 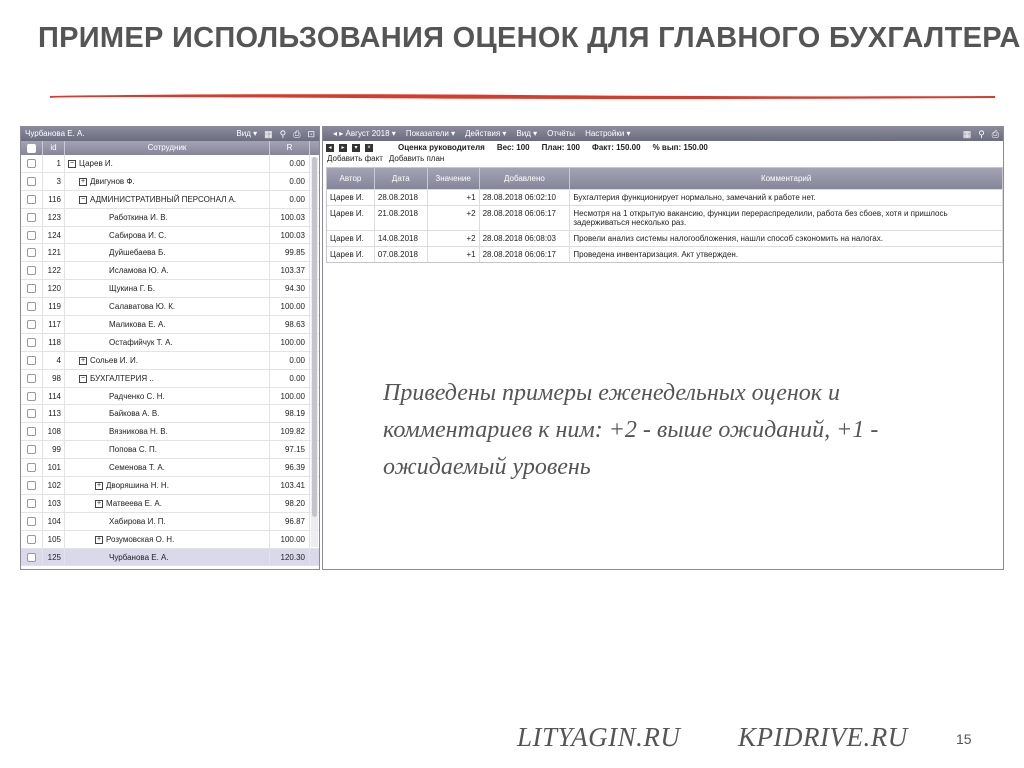 What do you see at coordinates (54, 148) in the screenshot?
I see `column-header-id: id` at bounding box center [54, 148].